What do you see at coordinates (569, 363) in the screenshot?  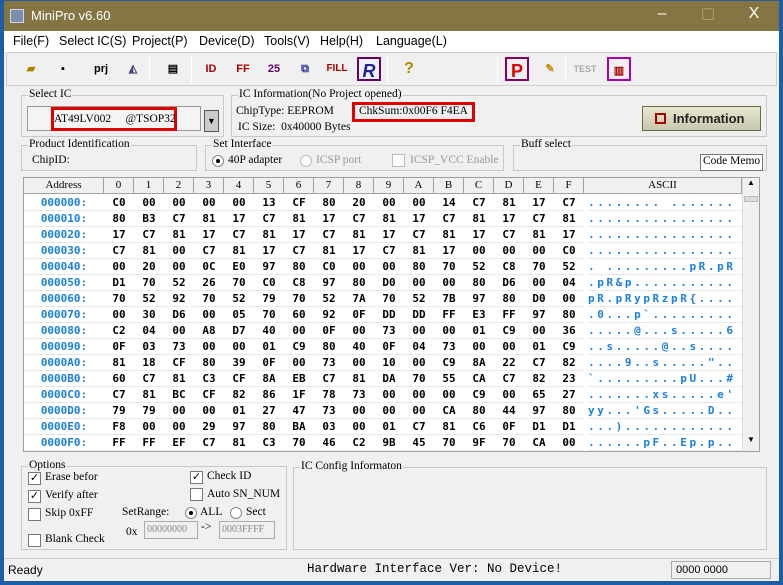 I see `hex-byte-cell: 82` at bounding box center [569, 363].